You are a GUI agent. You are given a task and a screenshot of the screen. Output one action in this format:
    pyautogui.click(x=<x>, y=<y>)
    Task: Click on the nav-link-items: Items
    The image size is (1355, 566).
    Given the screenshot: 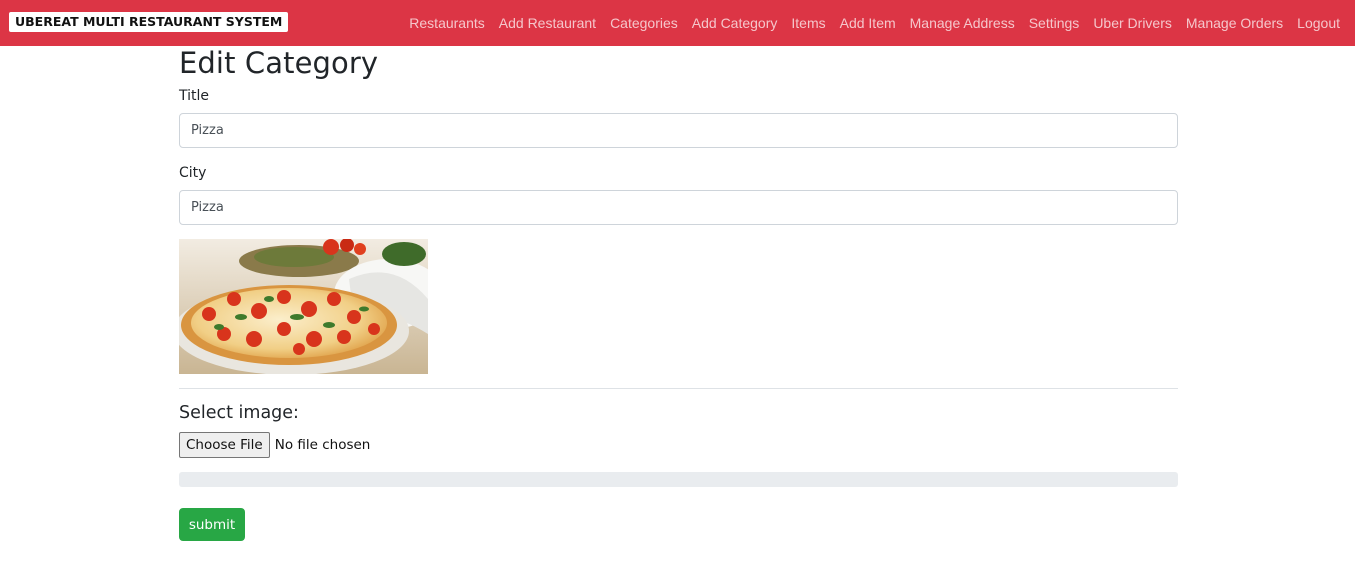 What is the action you would take?
    pyautogui.click(x=808, y=23)
    